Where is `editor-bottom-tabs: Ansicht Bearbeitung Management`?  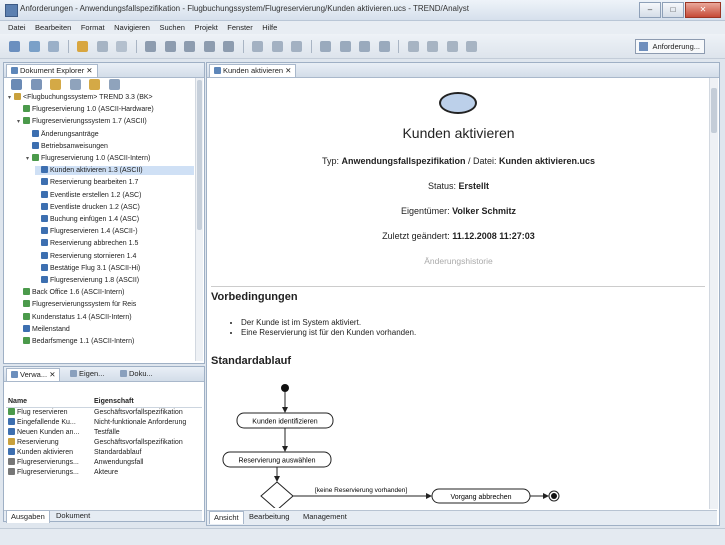
editor-bottom-tabs: Ansicht Bearbeitung Management is located at coordinates (462, 517).